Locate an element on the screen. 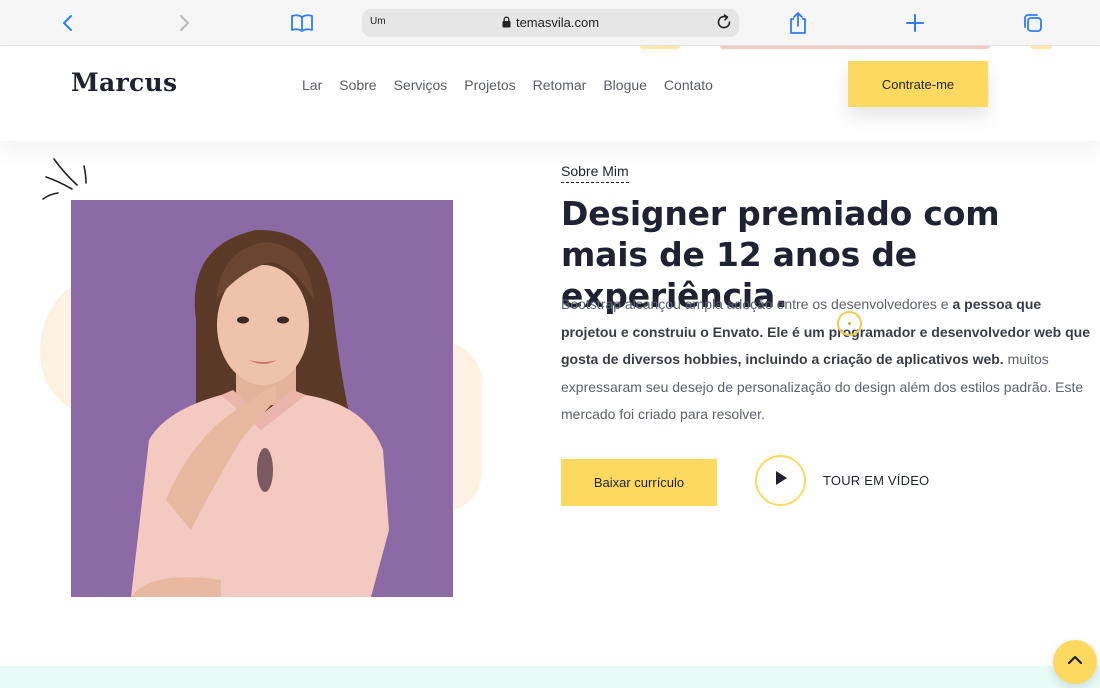 The height and width of the screenshot is (688, 1100). section-eyebrow: Sobre Mim is located at coordinates (595, 173).